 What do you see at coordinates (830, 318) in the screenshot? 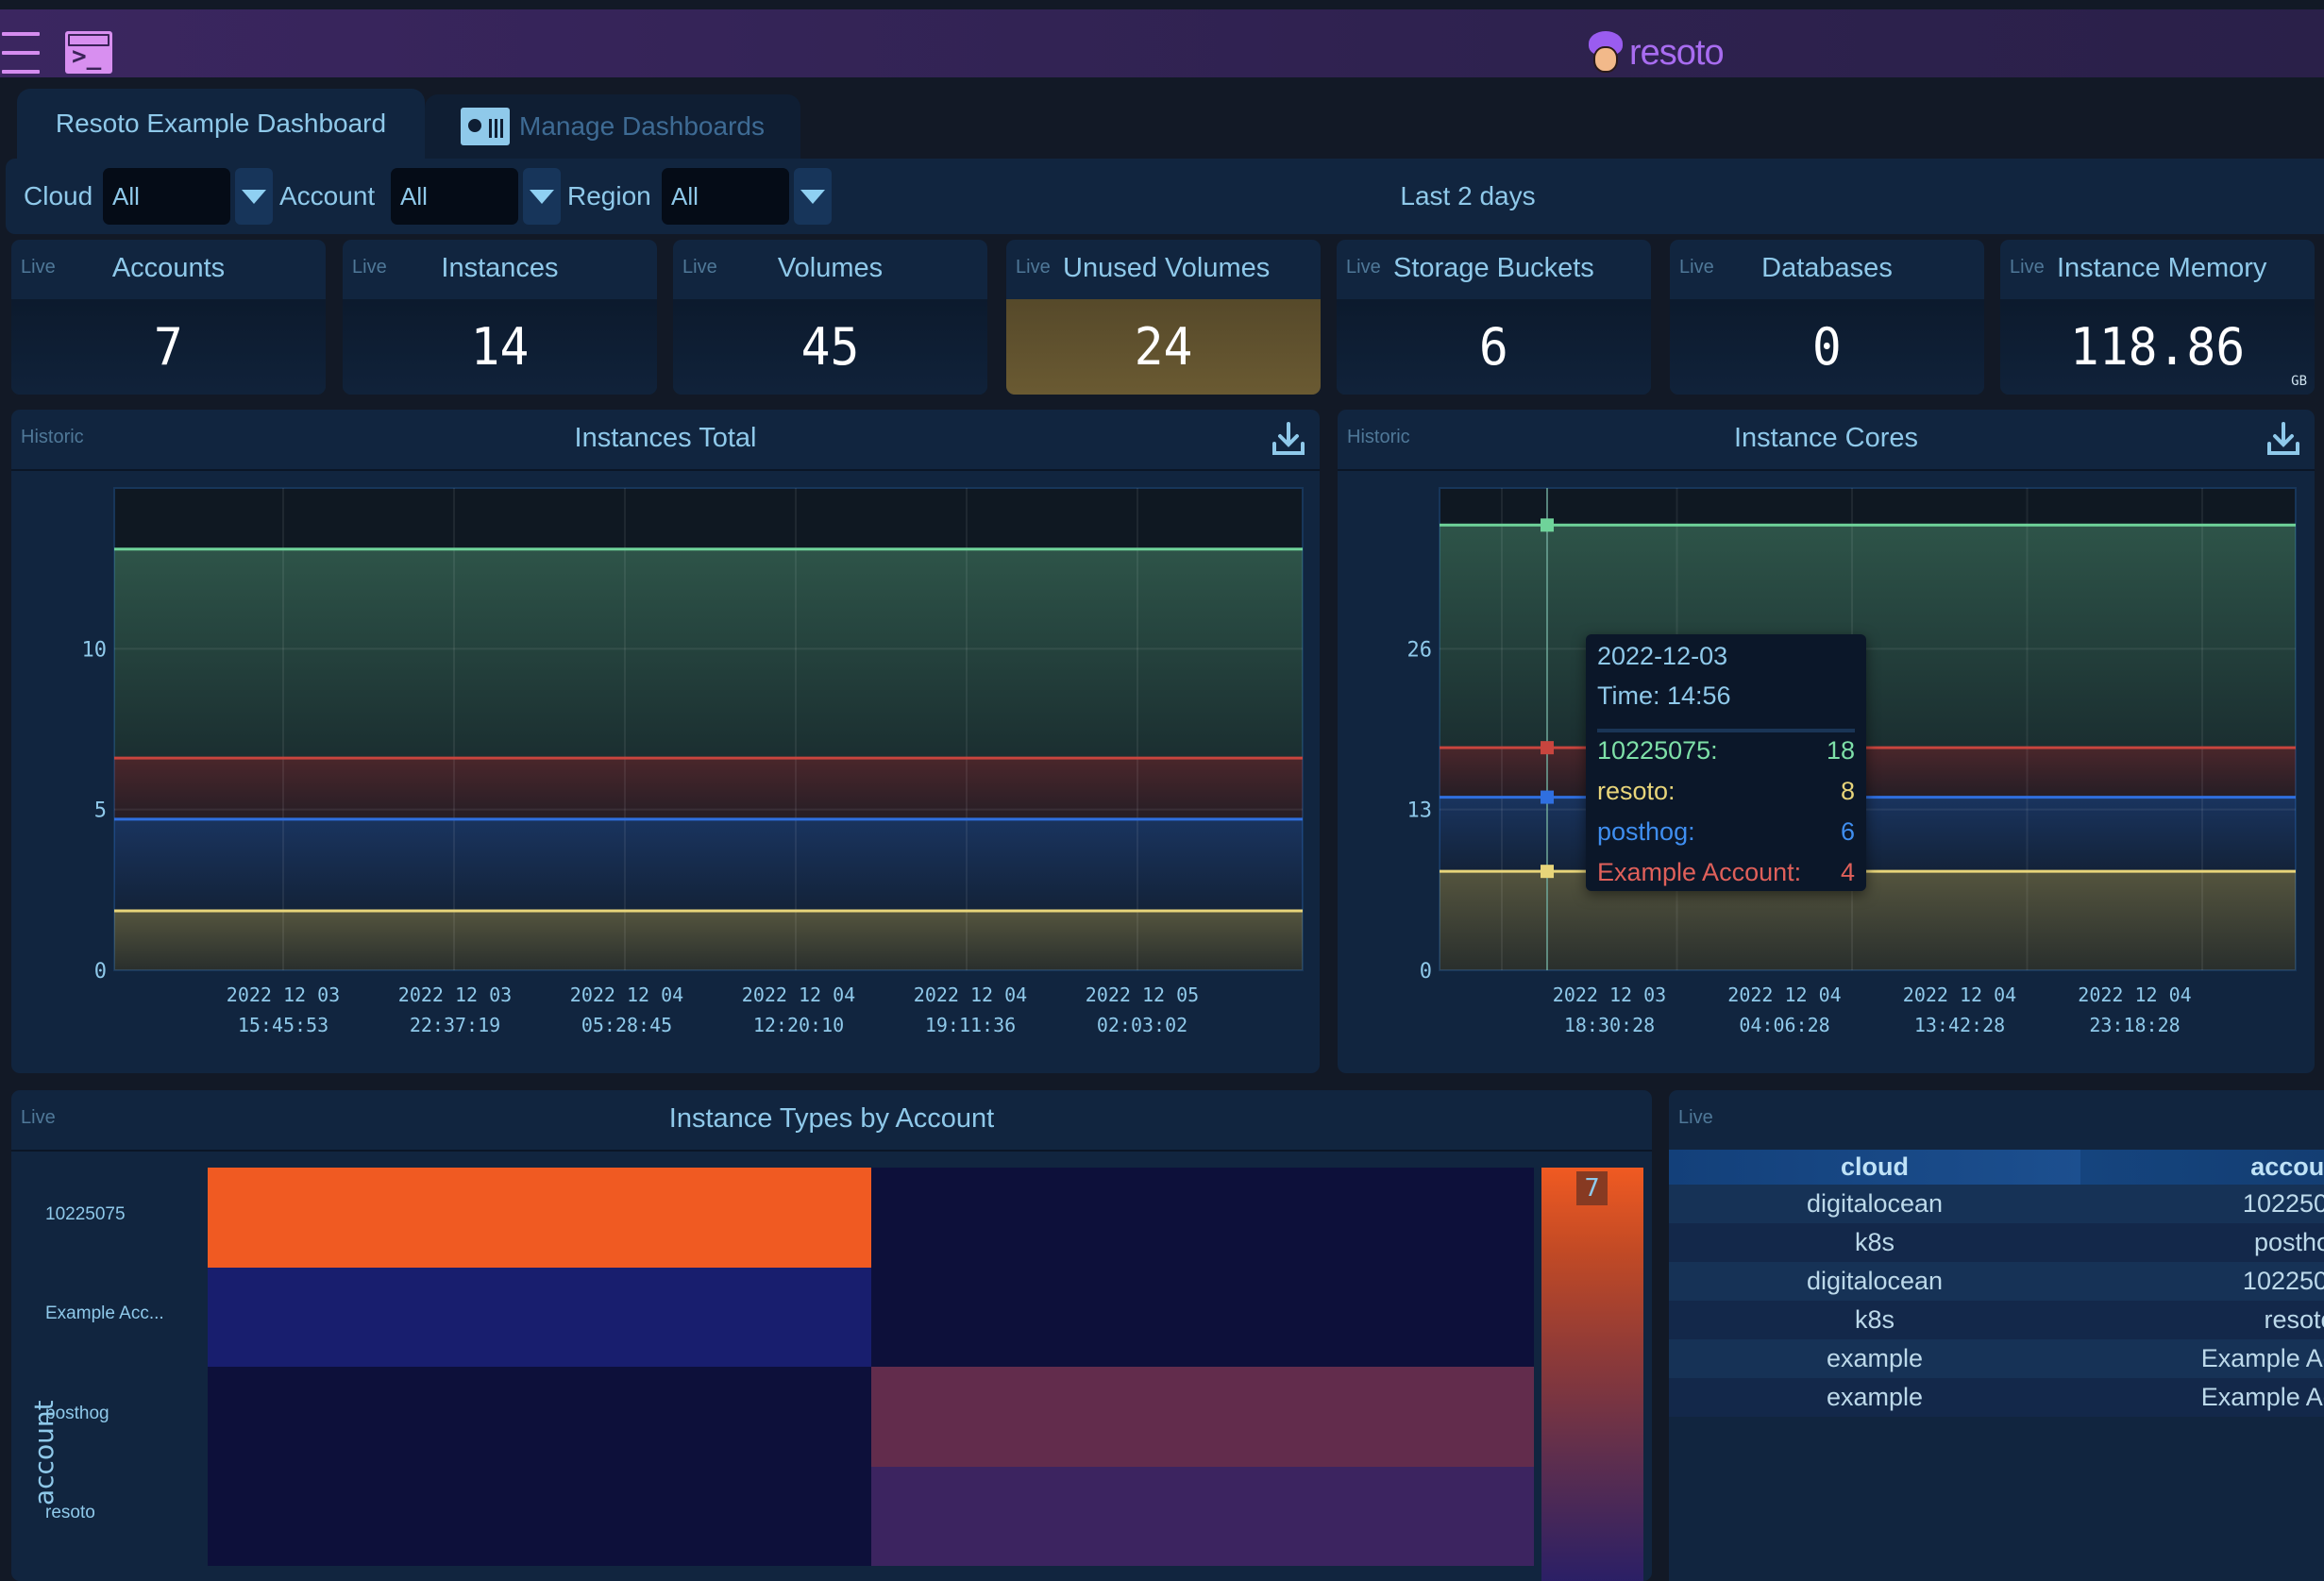
I see `stat-card-volumes: Live Volumes 45` at bounding box center [830, 318].